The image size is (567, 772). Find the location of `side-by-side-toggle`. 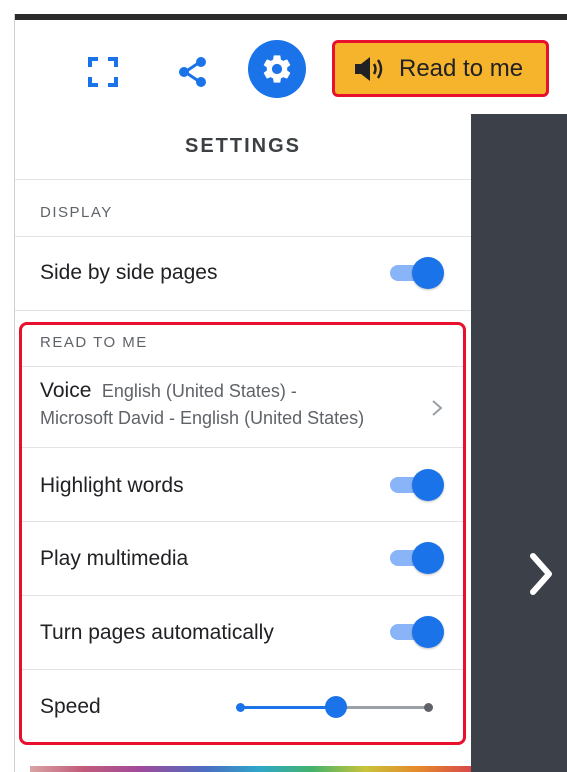

side-by-side-toggle is located at coordinates (416, 273).